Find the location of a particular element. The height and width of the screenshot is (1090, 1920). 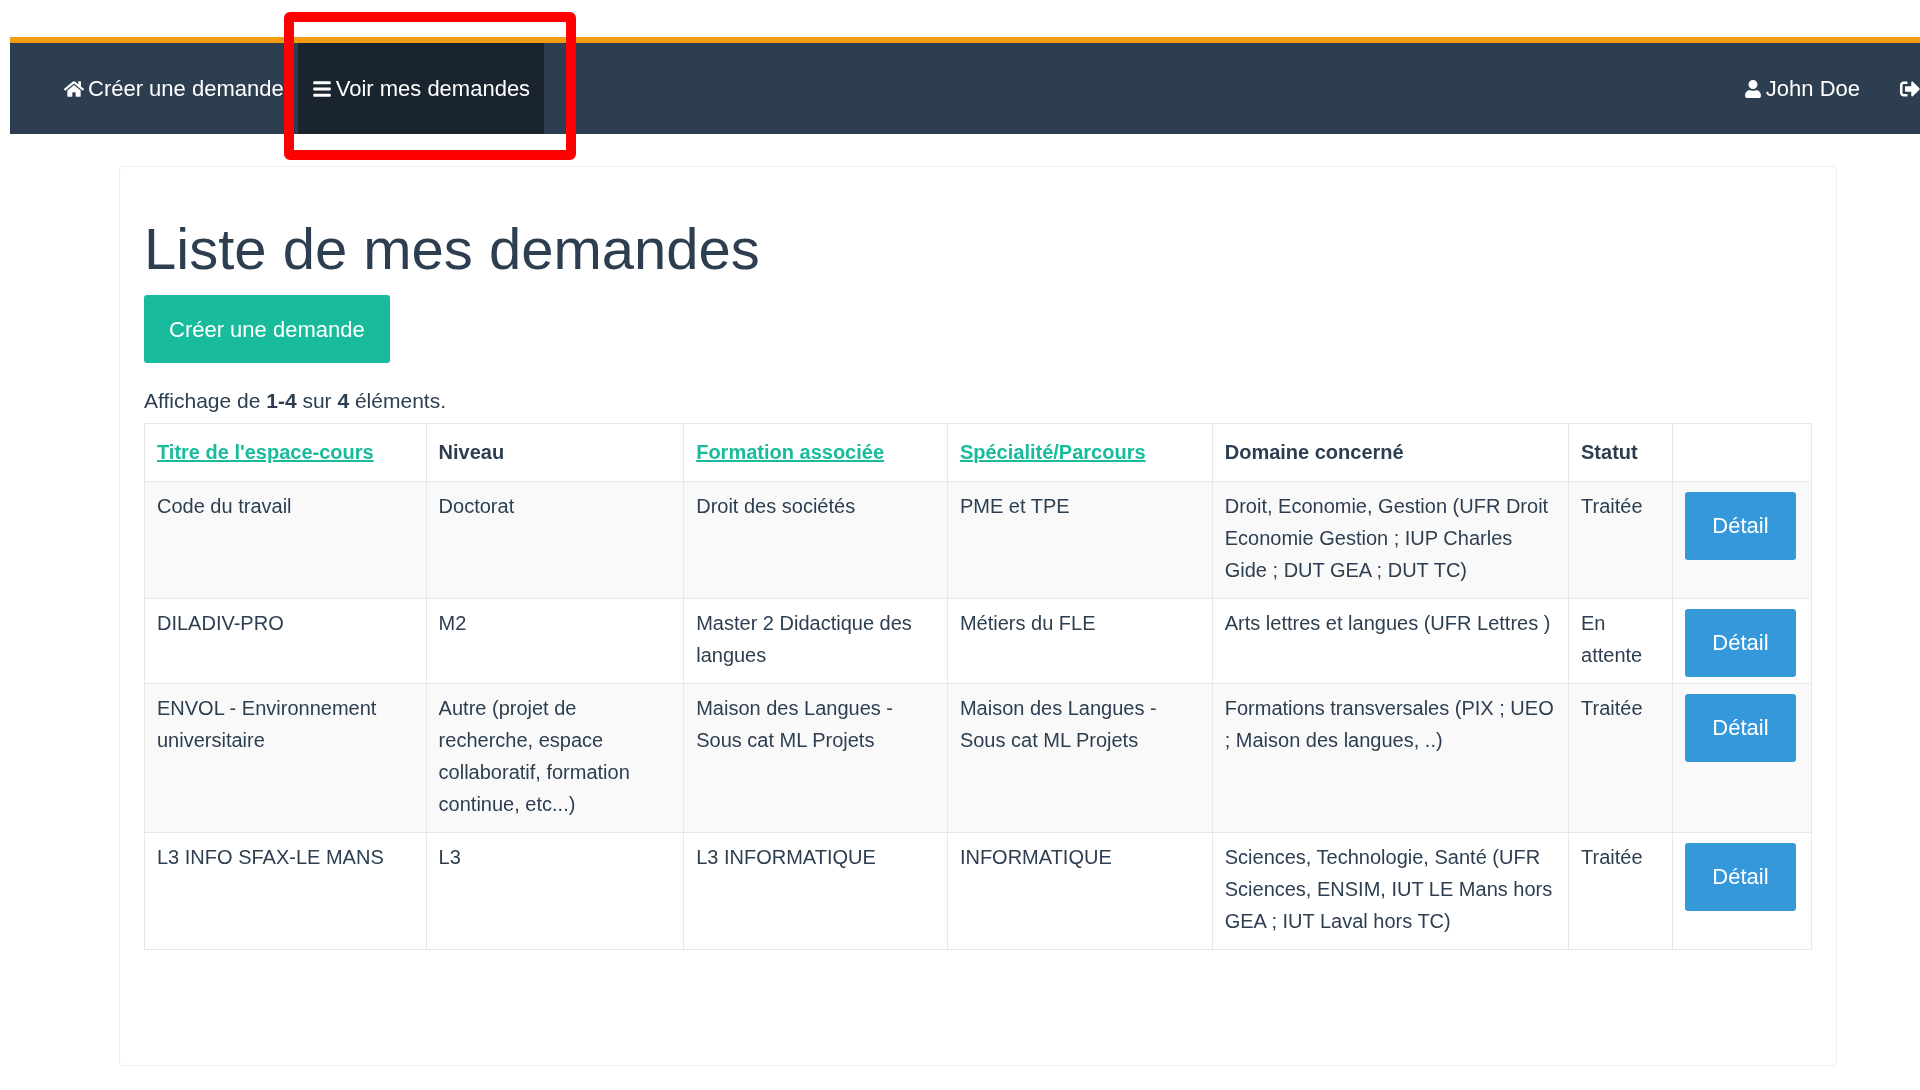

column-header: Statut is located at coordinates (1620, 452).